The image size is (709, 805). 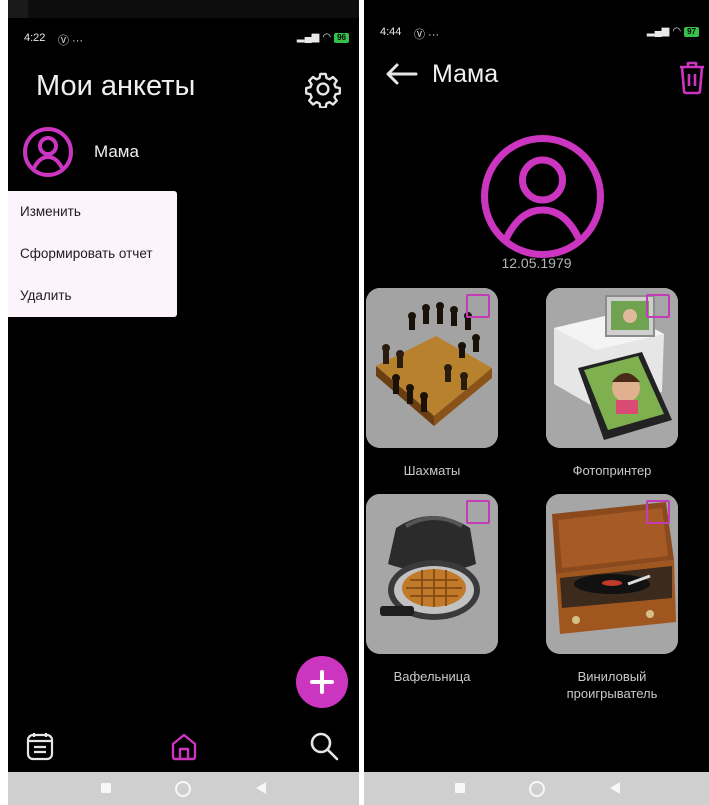 What do you see at coordinates (116, 151) in the screenshot?
I see `profile-name: Мама` at bounding box center [116, 151].